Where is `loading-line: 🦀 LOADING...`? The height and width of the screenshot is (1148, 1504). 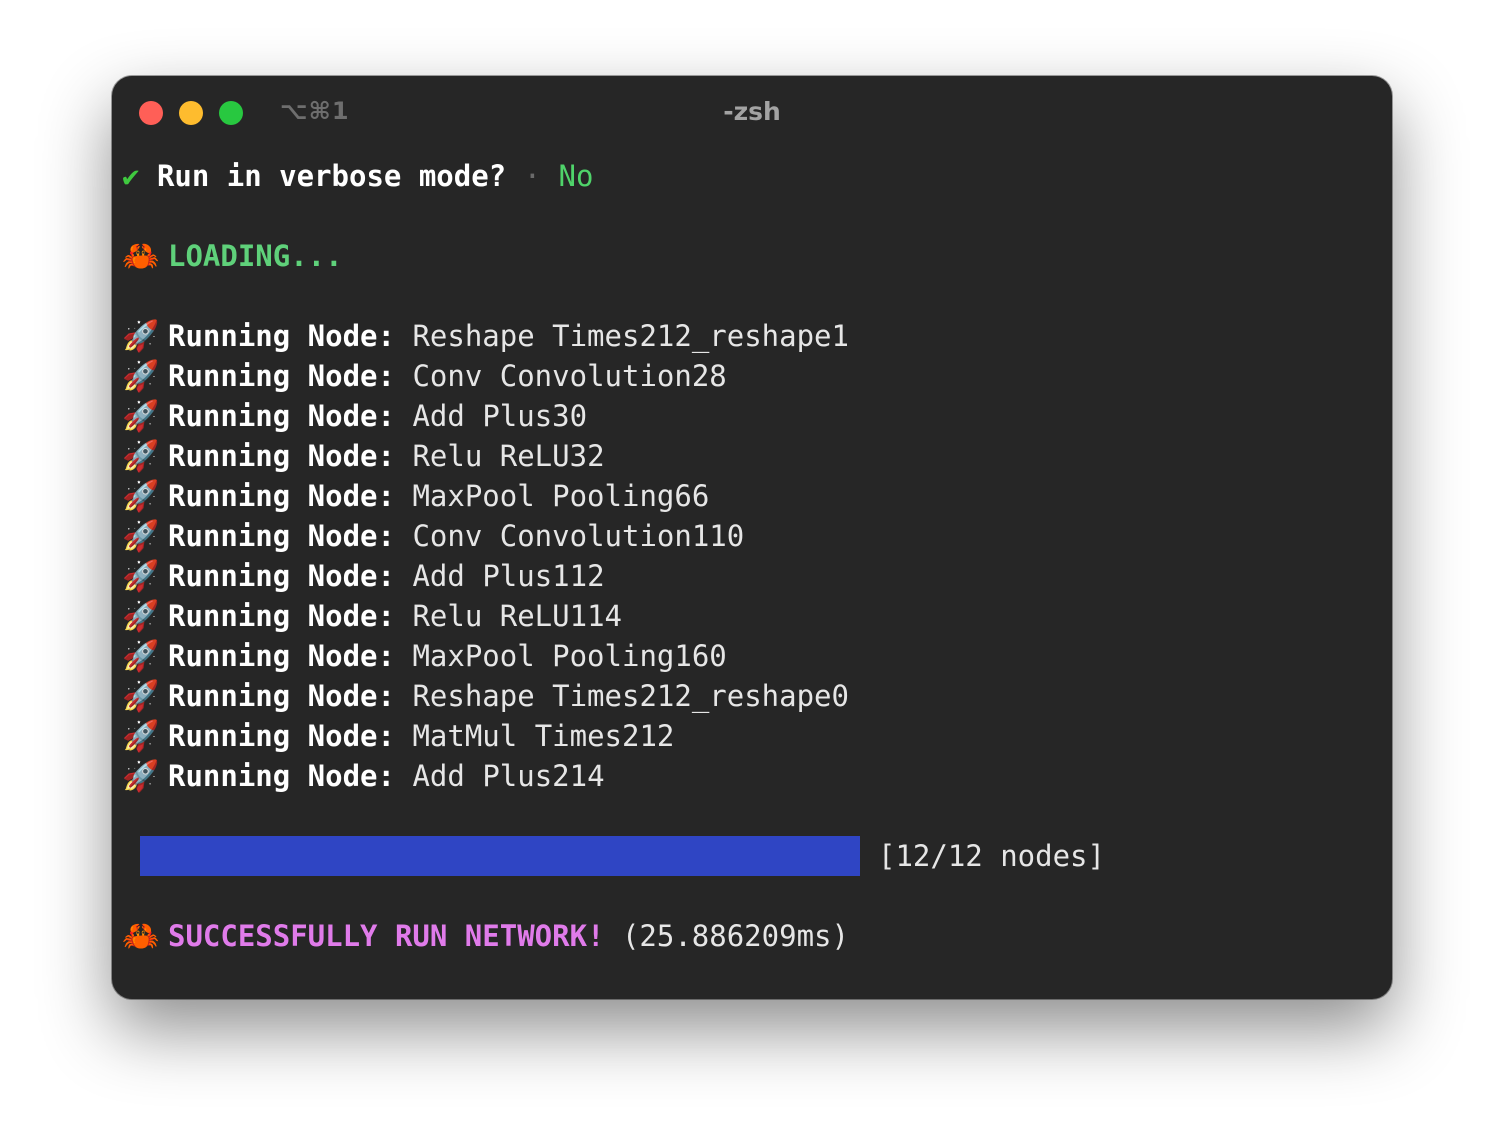 loading-line: 🦀 LOADING... is located at coordinates (232, 256).